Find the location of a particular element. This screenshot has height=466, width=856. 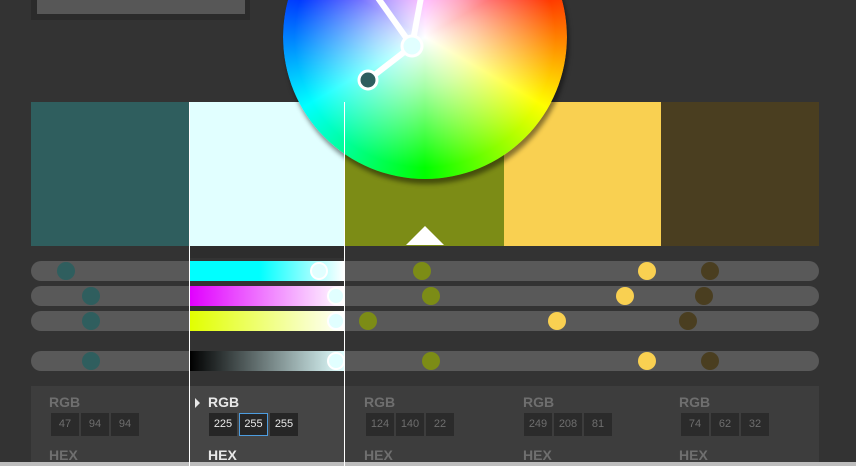

blue-value-field: 81 is located at coordinates (598, 424).